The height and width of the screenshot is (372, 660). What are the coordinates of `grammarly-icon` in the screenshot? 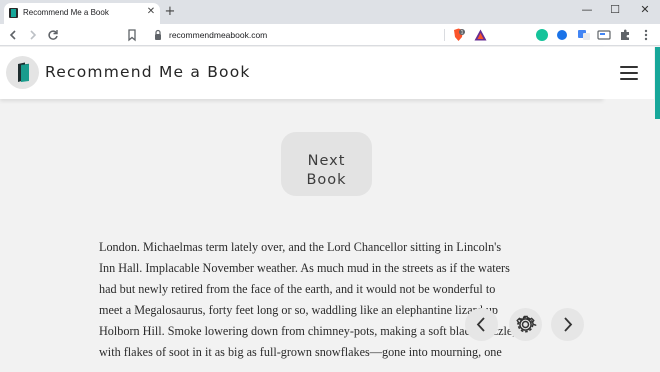 It's located at (542, 35).